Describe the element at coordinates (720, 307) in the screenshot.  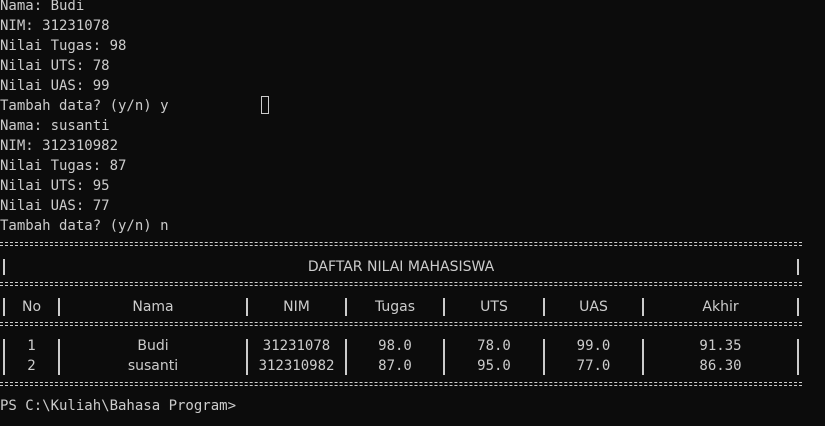
I see `column-header-akhir: Akhir` at that location.